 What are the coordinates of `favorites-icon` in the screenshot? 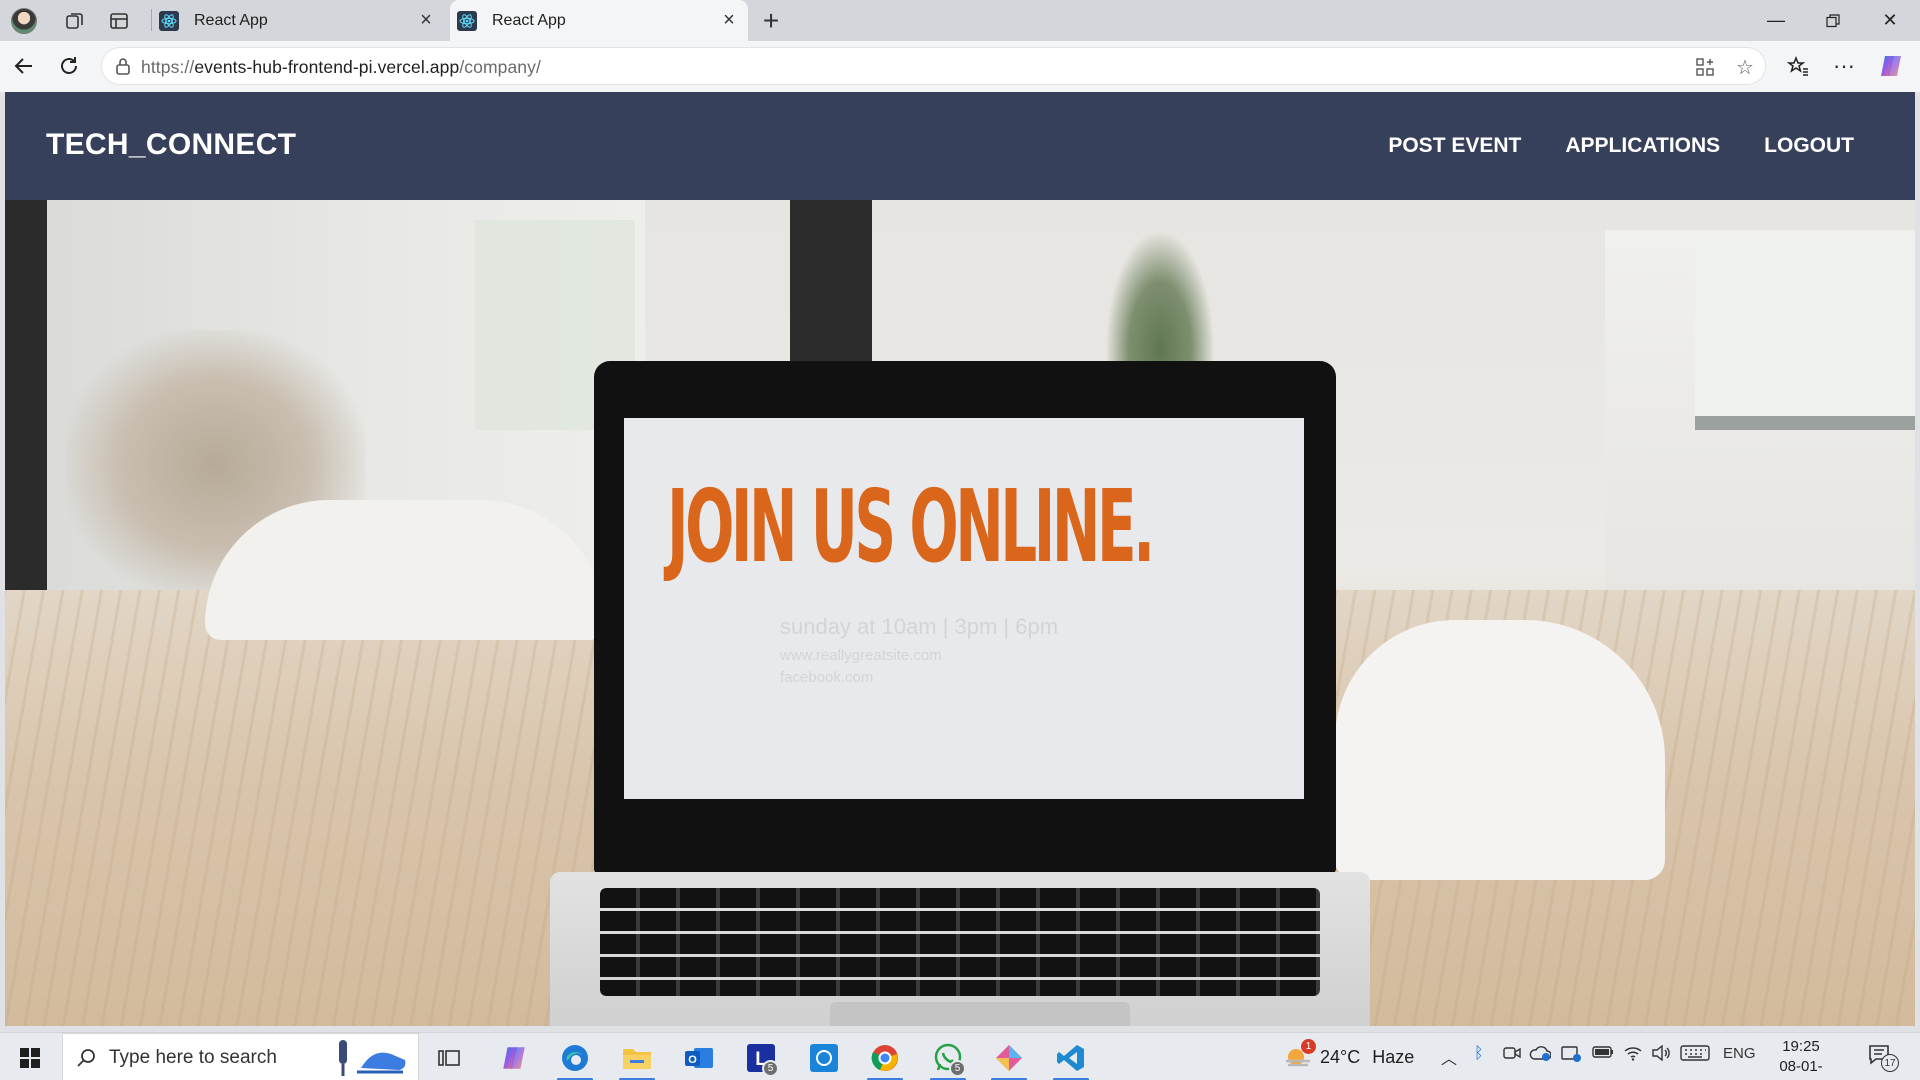 It's located at (1798, 66).